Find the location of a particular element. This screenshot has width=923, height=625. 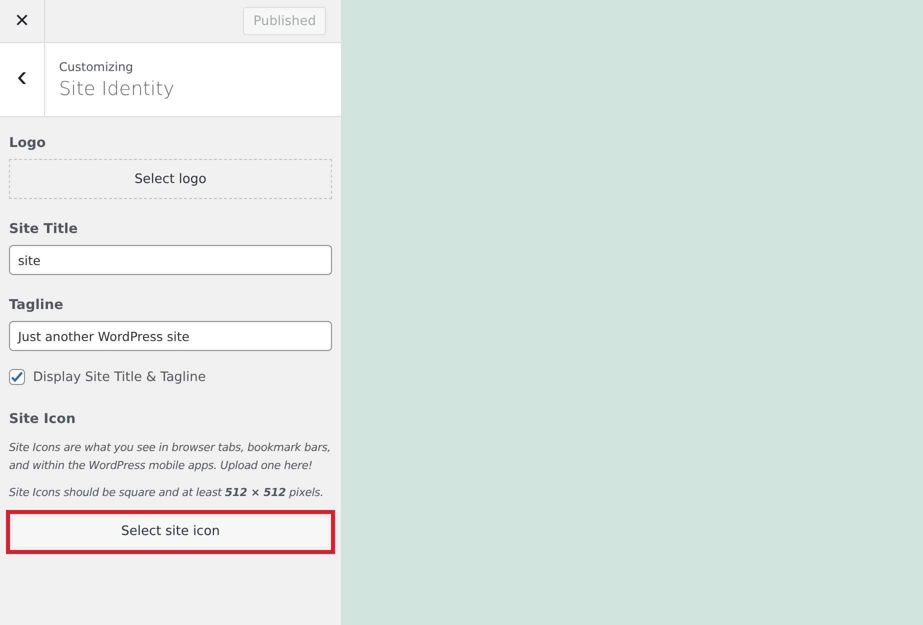

text-field: site is located at coordinates (170, 260).